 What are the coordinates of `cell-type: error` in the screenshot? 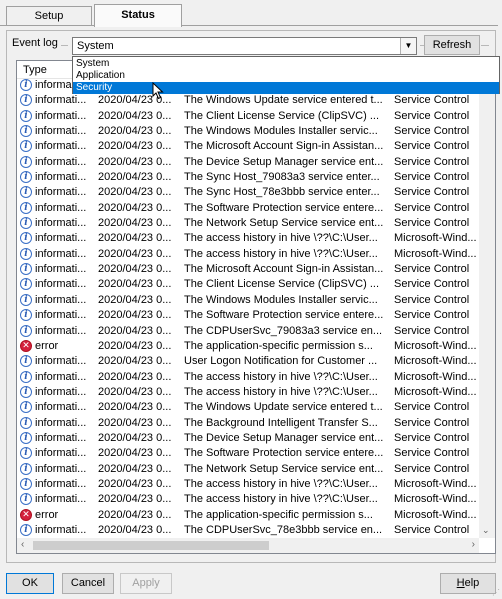 It's located at (47, 514).